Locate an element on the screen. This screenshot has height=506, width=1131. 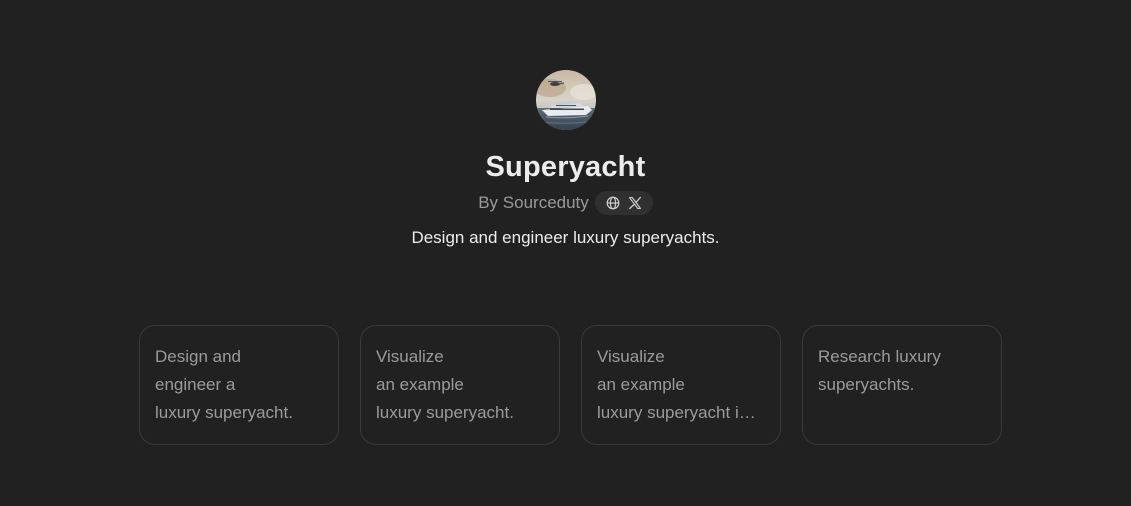
gpt-title: Superyacht is located at coordinates (565, 167).